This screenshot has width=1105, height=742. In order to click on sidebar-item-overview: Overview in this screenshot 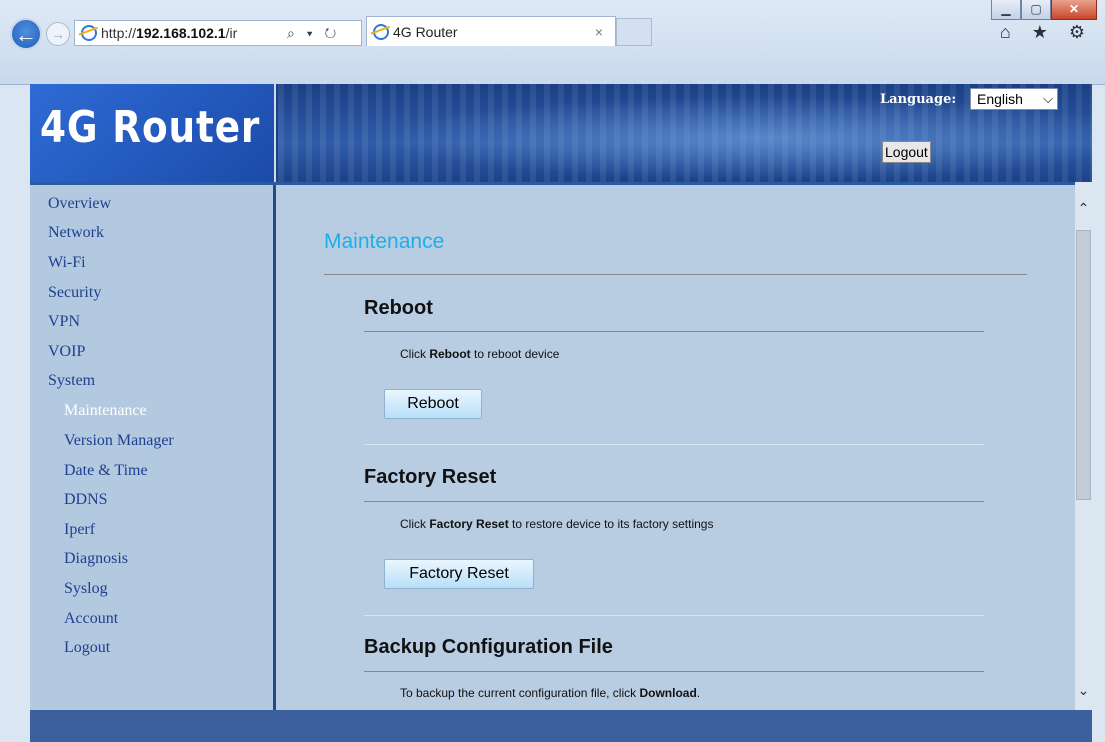, I will do `click(79, 204)`.